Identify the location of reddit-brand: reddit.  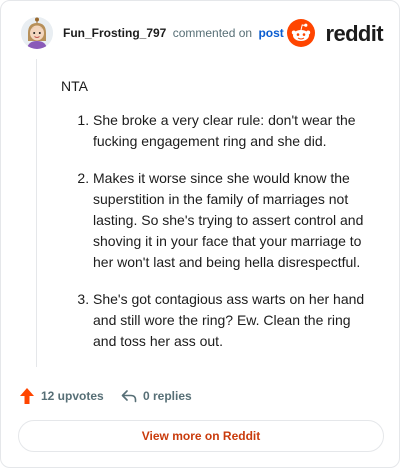
(333, 33).